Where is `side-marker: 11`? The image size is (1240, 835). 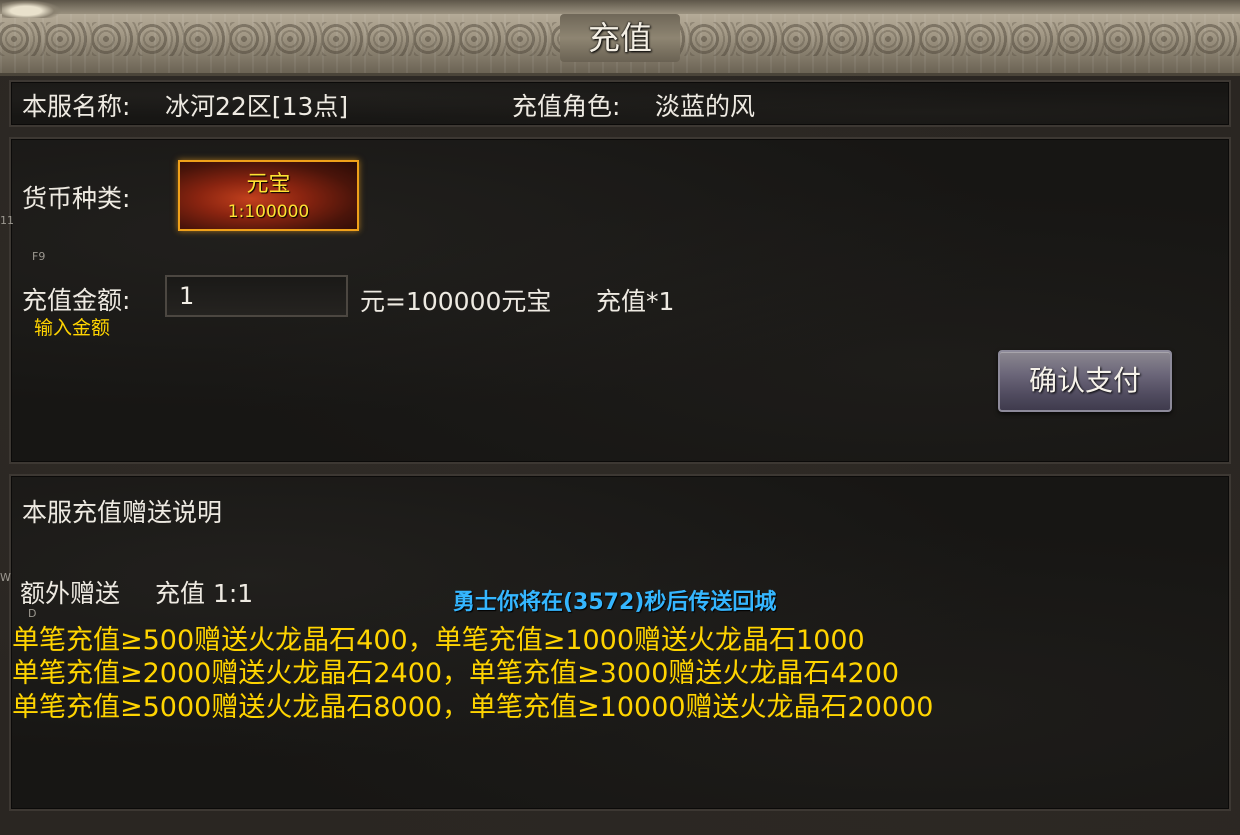 side-marker: 11 is located at coordinates (7, 220).